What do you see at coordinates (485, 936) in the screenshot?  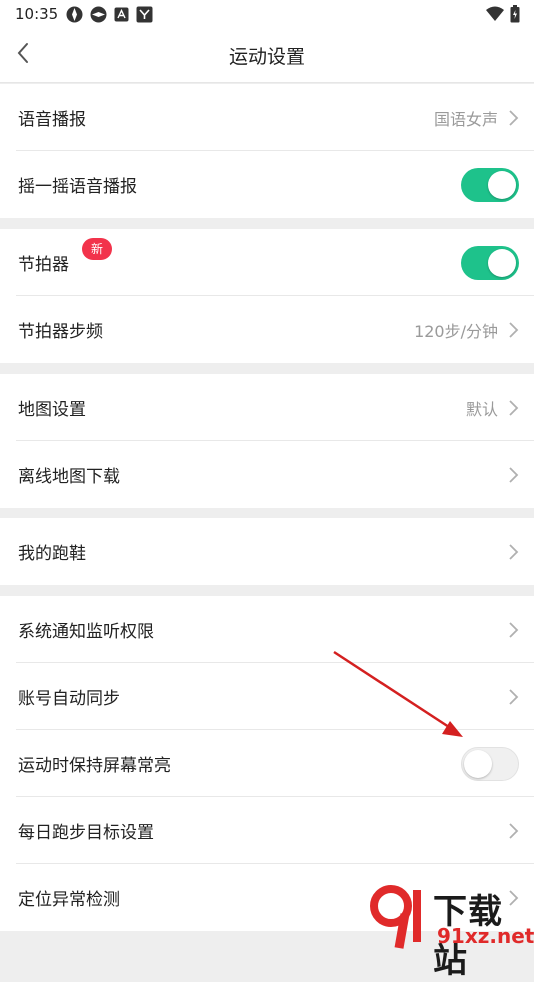 I see `watermark-url: 91xz.net` at bounding box center [485, 936].